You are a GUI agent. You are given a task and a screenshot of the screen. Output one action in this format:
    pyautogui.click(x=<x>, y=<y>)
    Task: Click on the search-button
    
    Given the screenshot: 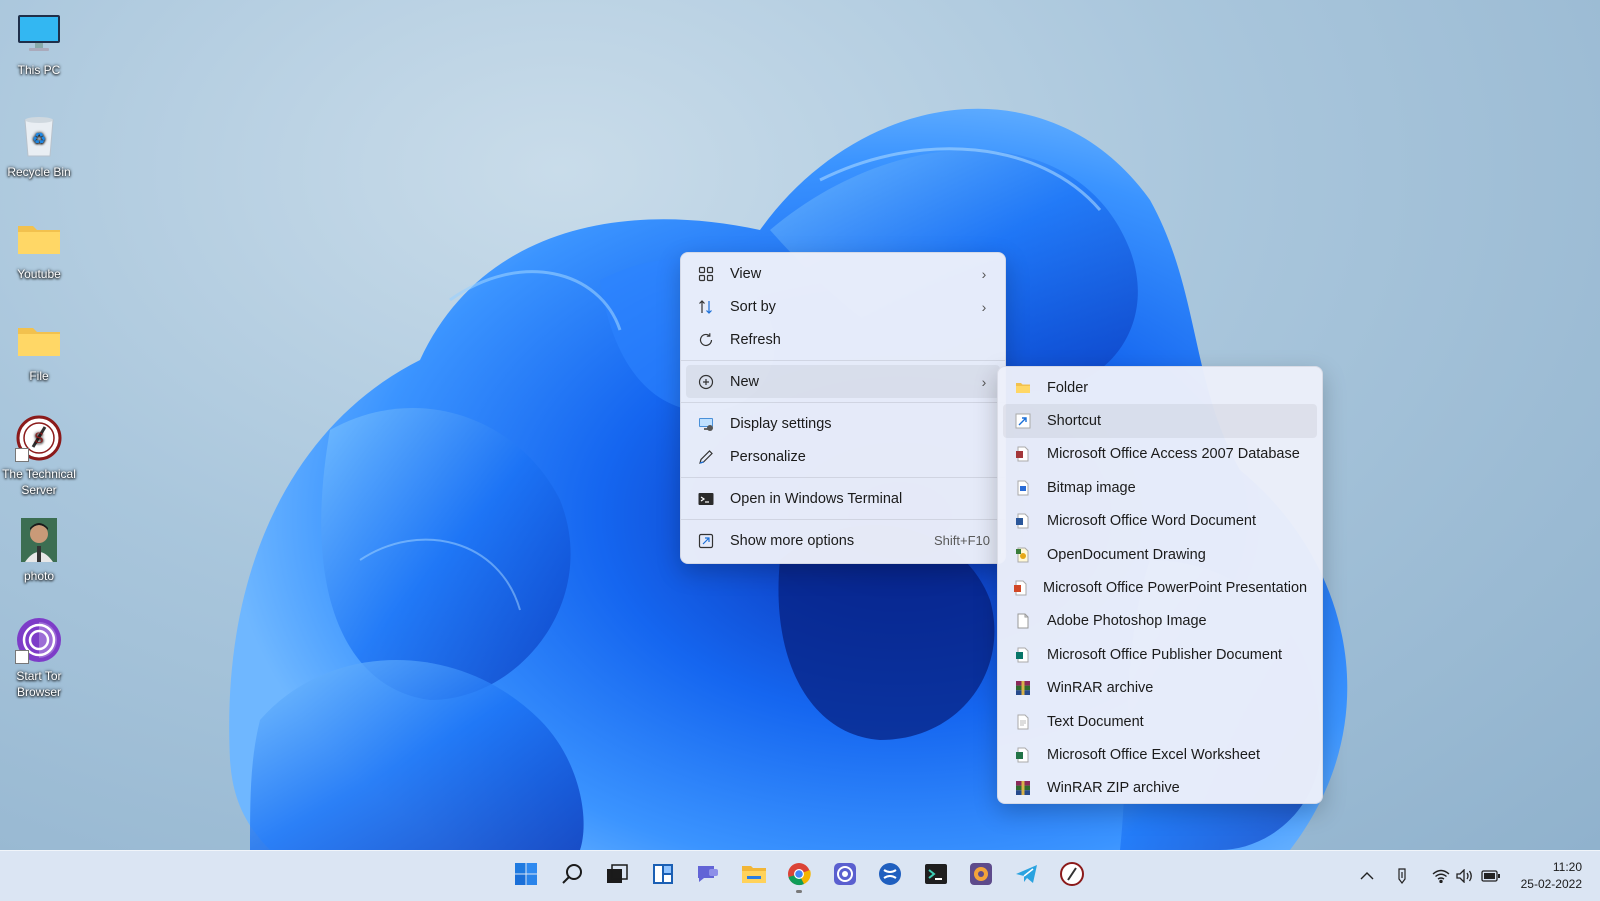 What is the action you would take?
    pyautogui.click(x=572, y=876)
    